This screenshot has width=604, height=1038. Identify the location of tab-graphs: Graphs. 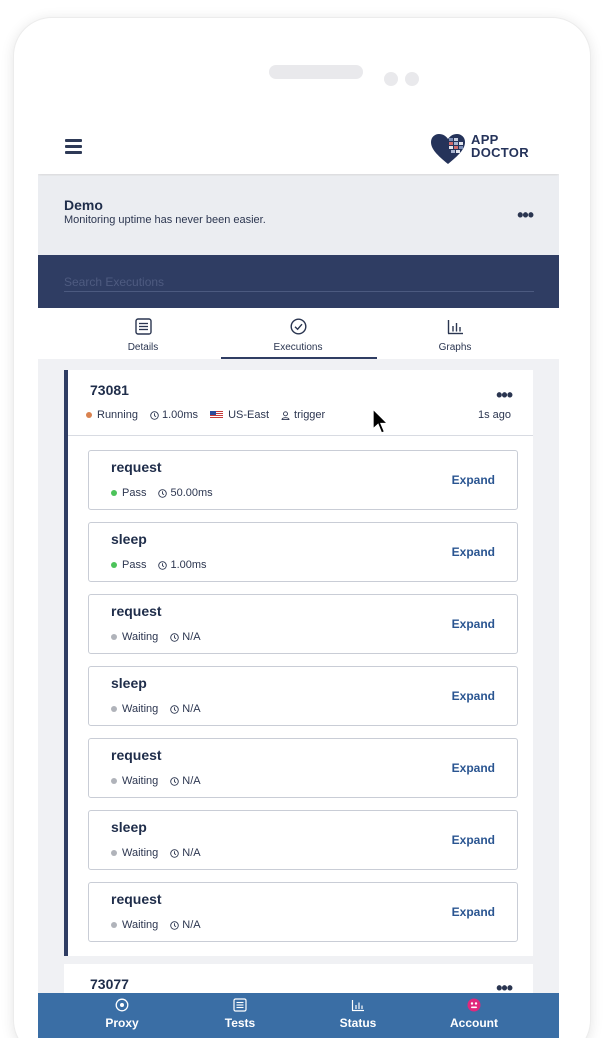
(455, 333).